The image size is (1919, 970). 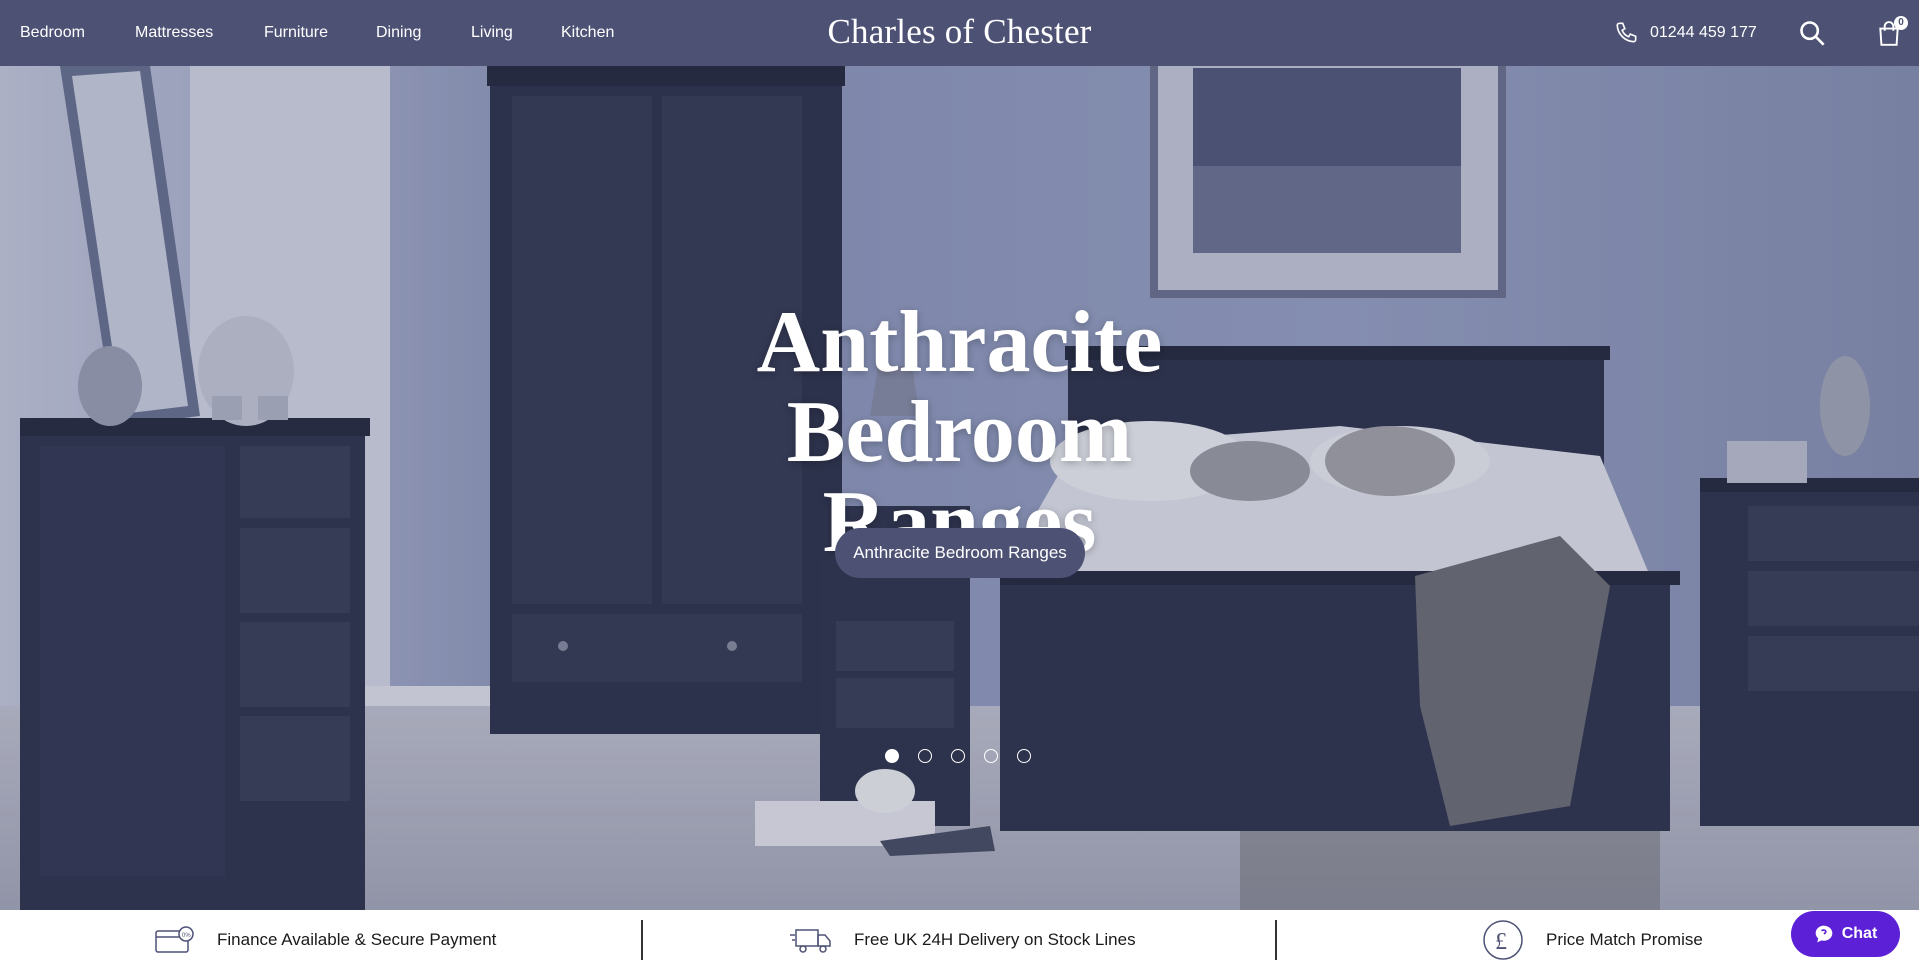 I want to click on chat-bubble-icon, so click(x=1824, y=934).